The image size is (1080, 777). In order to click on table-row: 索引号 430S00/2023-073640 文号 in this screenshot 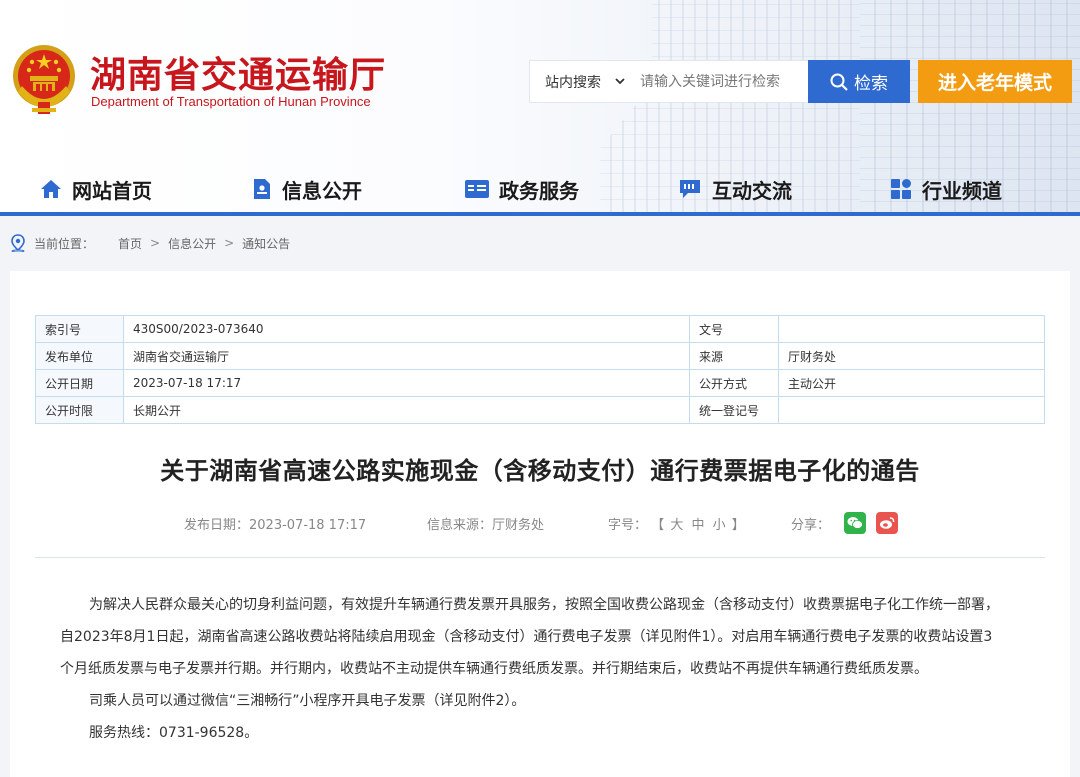, I will do `click(540, 329)`.